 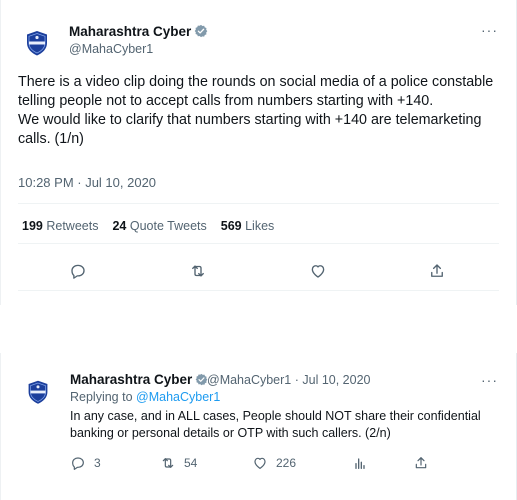 I want to click on reply-button: 3, so click(x=85, y=463).